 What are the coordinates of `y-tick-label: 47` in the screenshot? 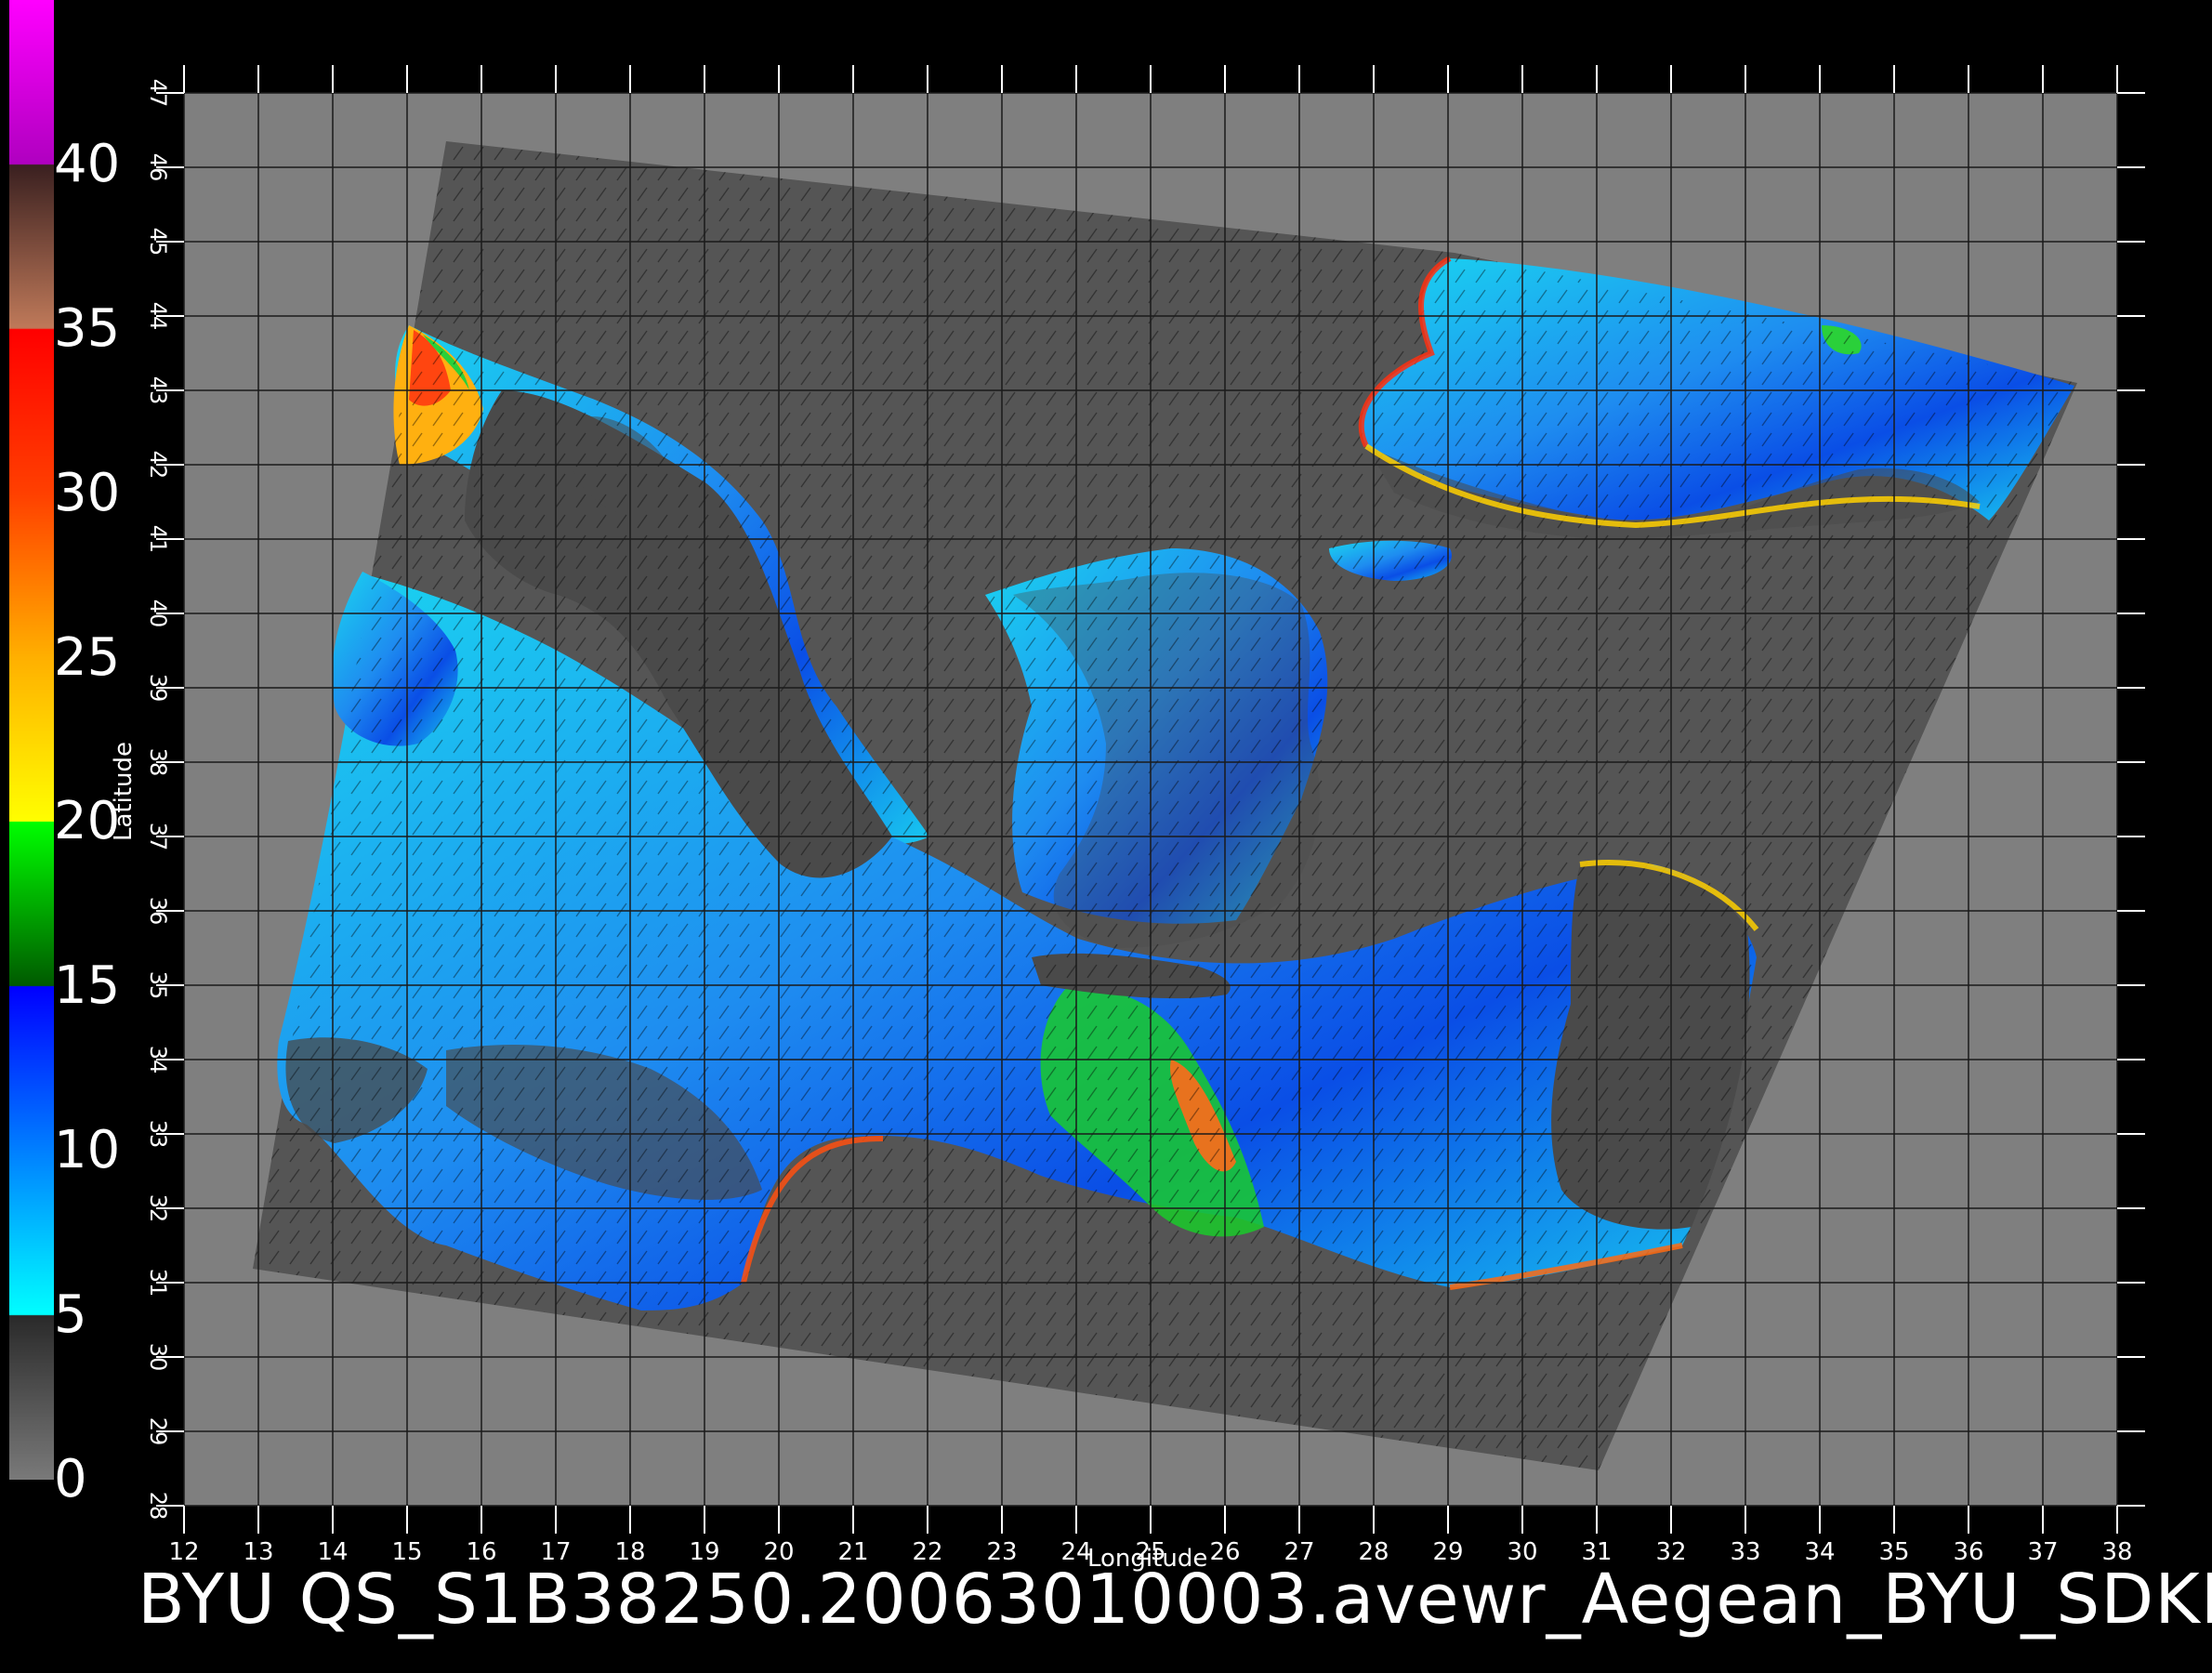 It's located at (158, 93).